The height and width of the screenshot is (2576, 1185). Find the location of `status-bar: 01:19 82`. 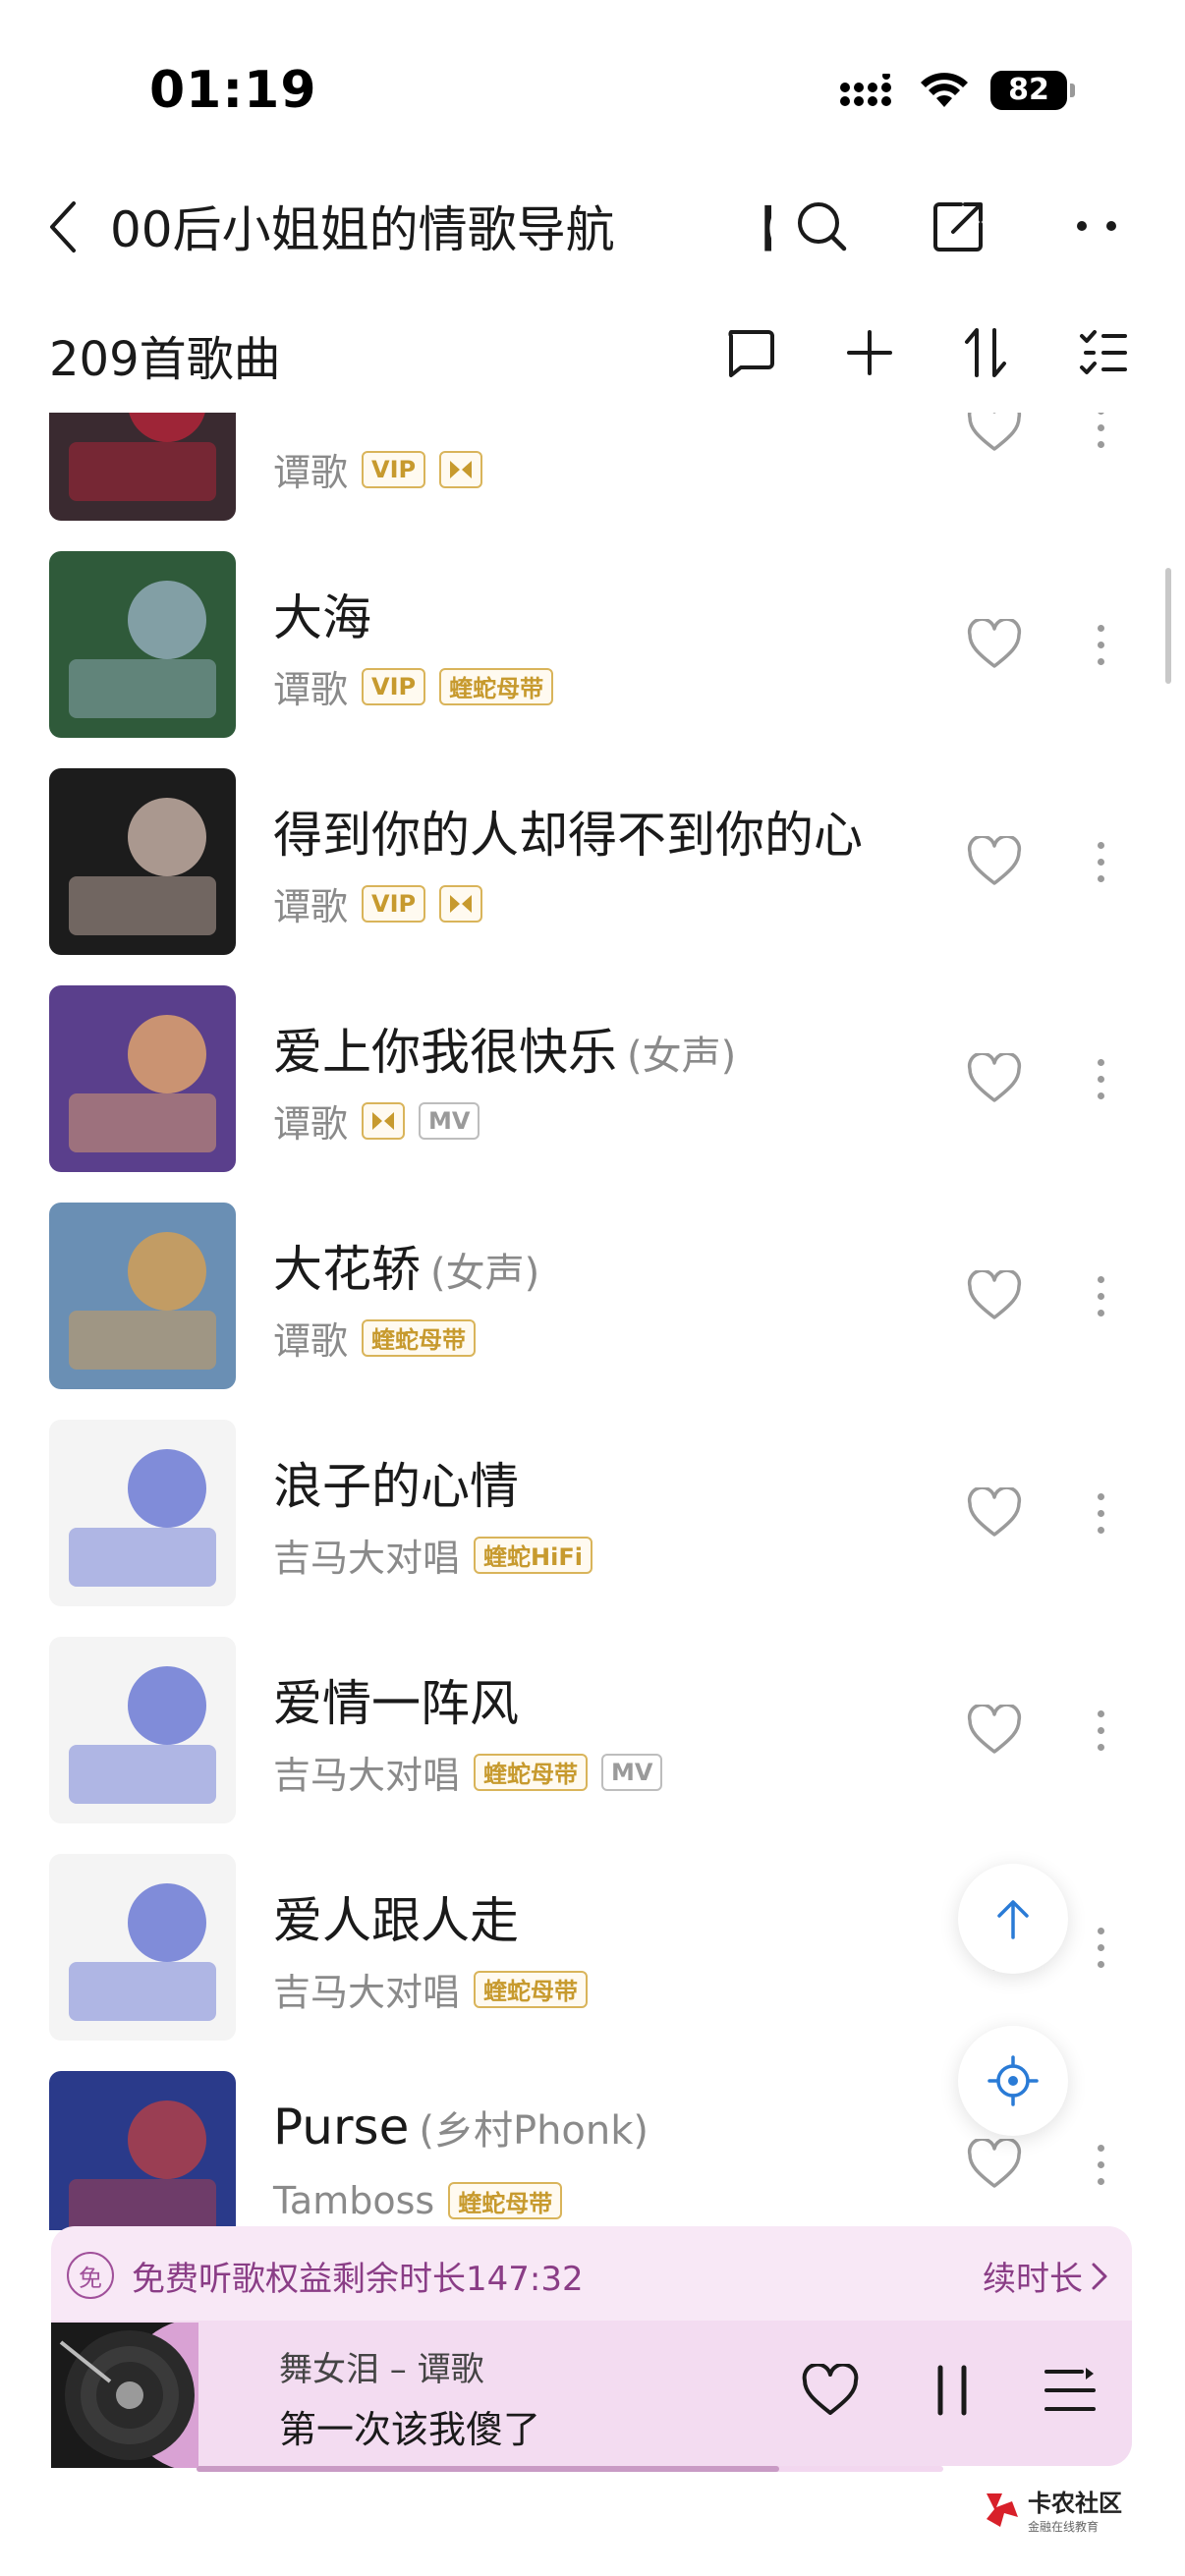

status-bar: 01:19 82 is located at coordinates (592, 93).